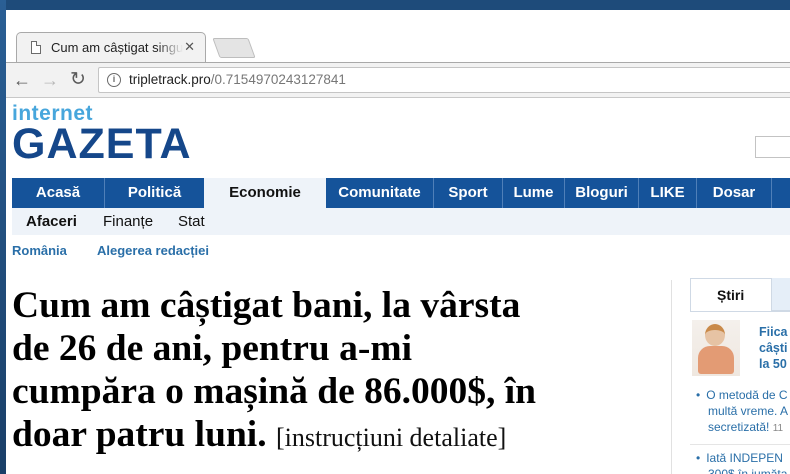  What do you see at coordinates (773, 332) in the screenshot?
I see `featured-line: Fiica` at bounding box center [773, 332].